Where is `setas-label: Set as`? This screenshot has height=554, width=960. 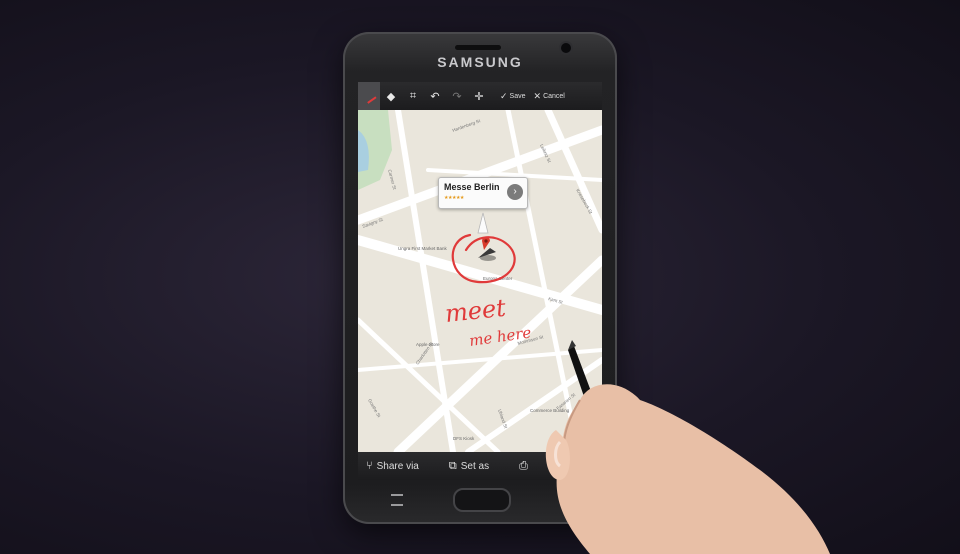 setas-label: Set as is located at coordinates (475, 466).